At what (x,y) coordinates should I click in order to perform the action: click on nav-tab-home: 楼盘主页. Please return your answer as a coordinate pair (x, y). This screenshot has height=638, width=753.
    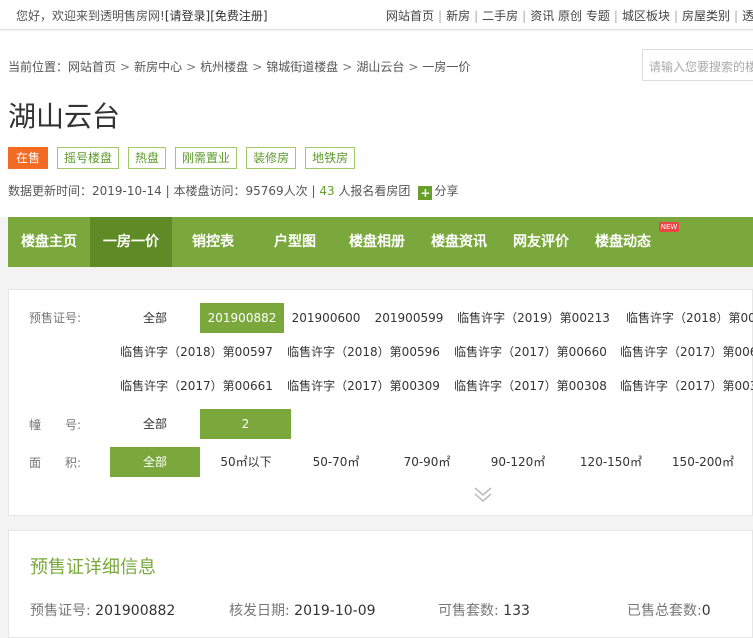
    Looking at the image, I should click on (49, 242).